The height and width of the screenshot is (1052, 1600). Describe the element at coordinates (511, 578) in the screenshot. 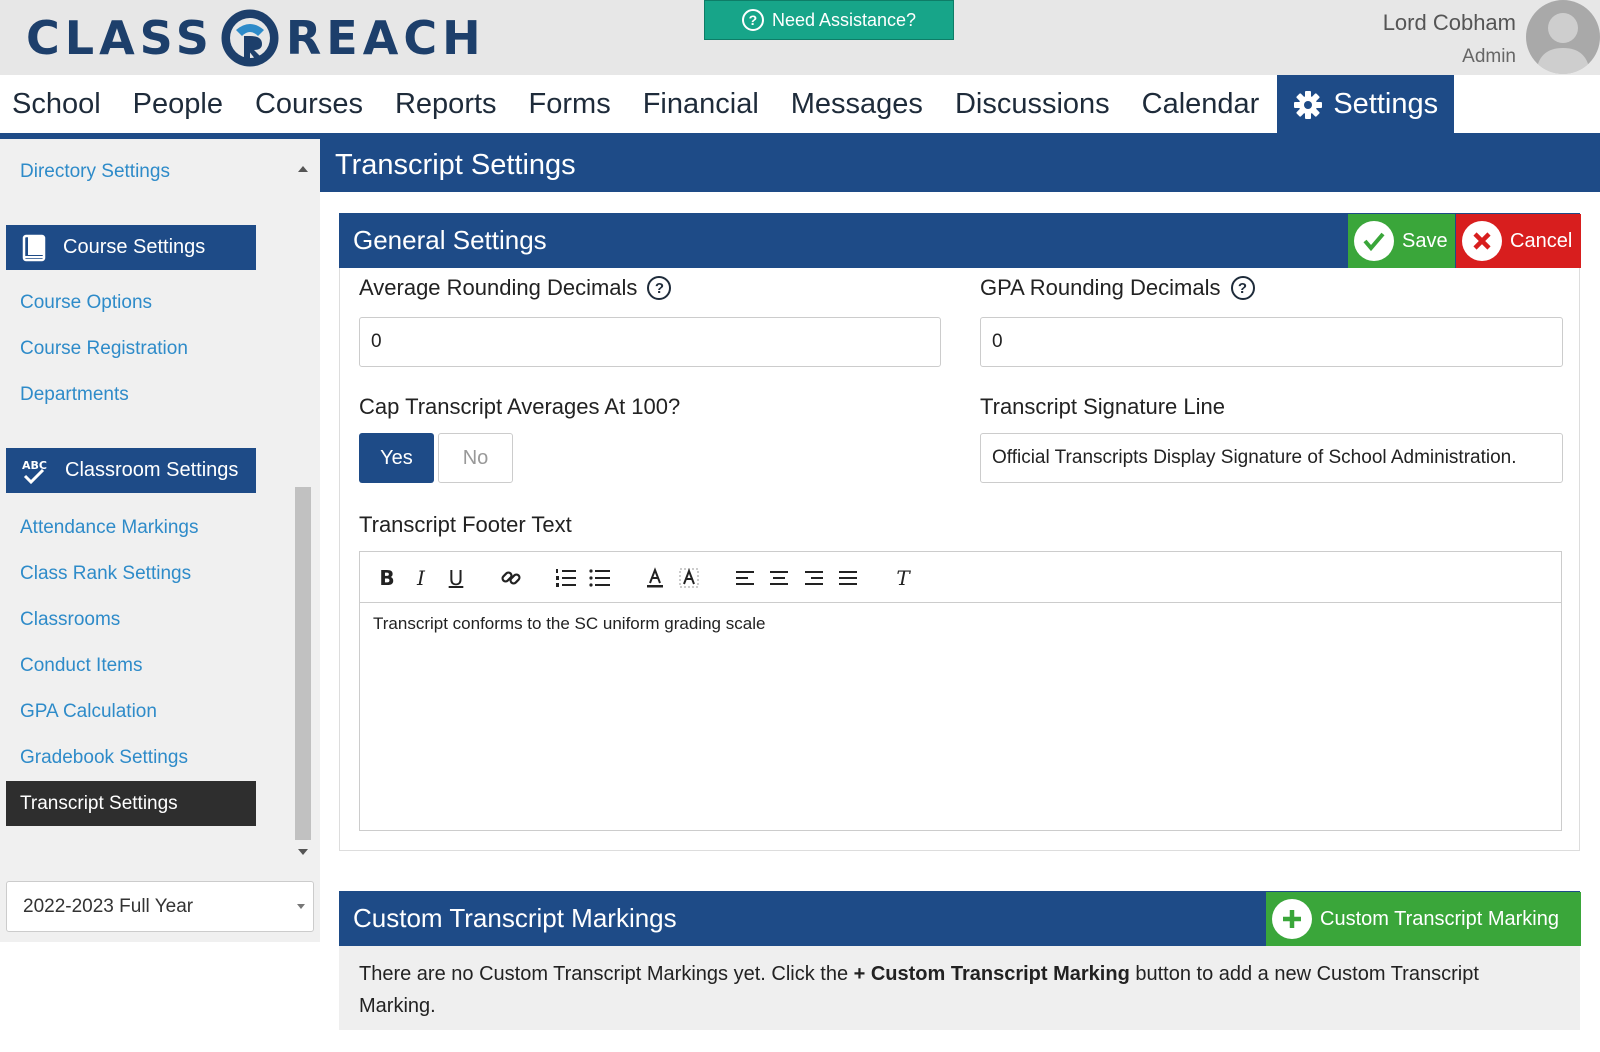

I see `link-icon` at that location.